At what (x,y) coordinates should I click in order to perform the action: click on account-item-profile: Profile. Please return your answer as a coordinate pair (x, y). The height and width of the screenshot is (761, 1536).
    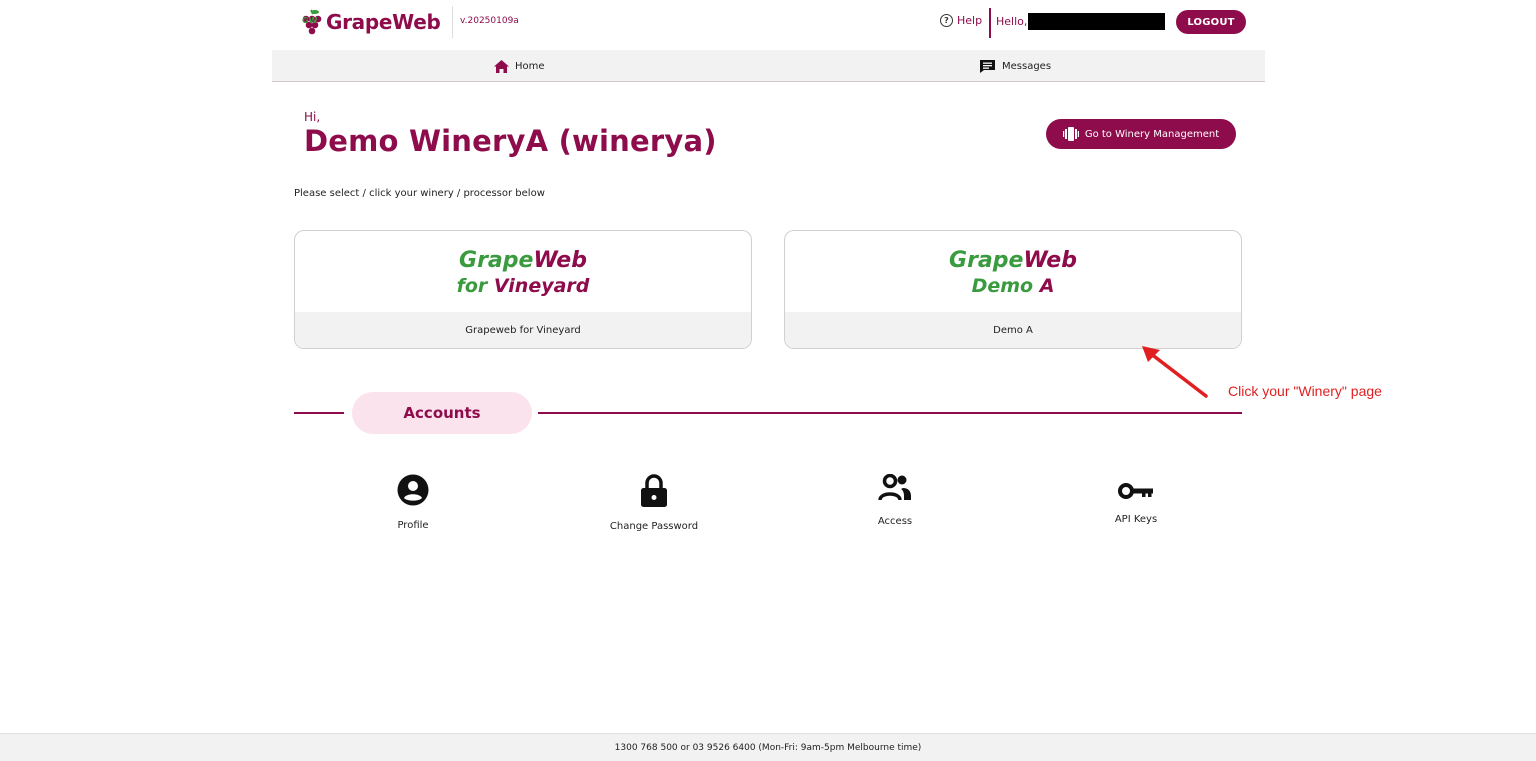
    Looking at the image, I should click on (413, 502).